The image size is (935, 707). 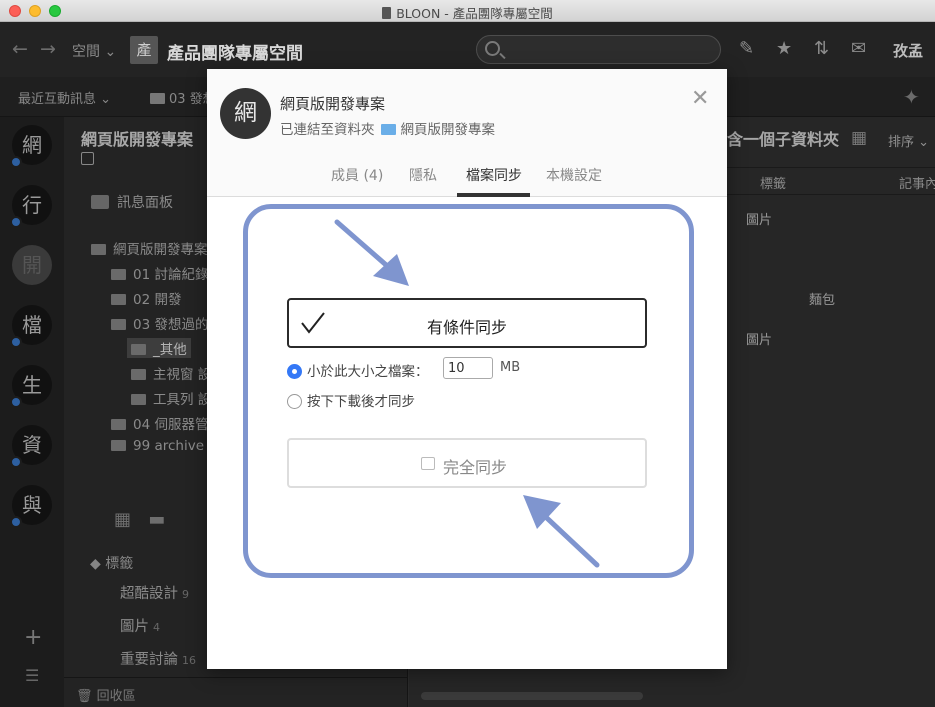 What do you see at coordinates (64, 97) in the screenshot?
I see `recent-messages-dropdown: 最近互動訊息 ⌄` at bounding box center [64, 97].